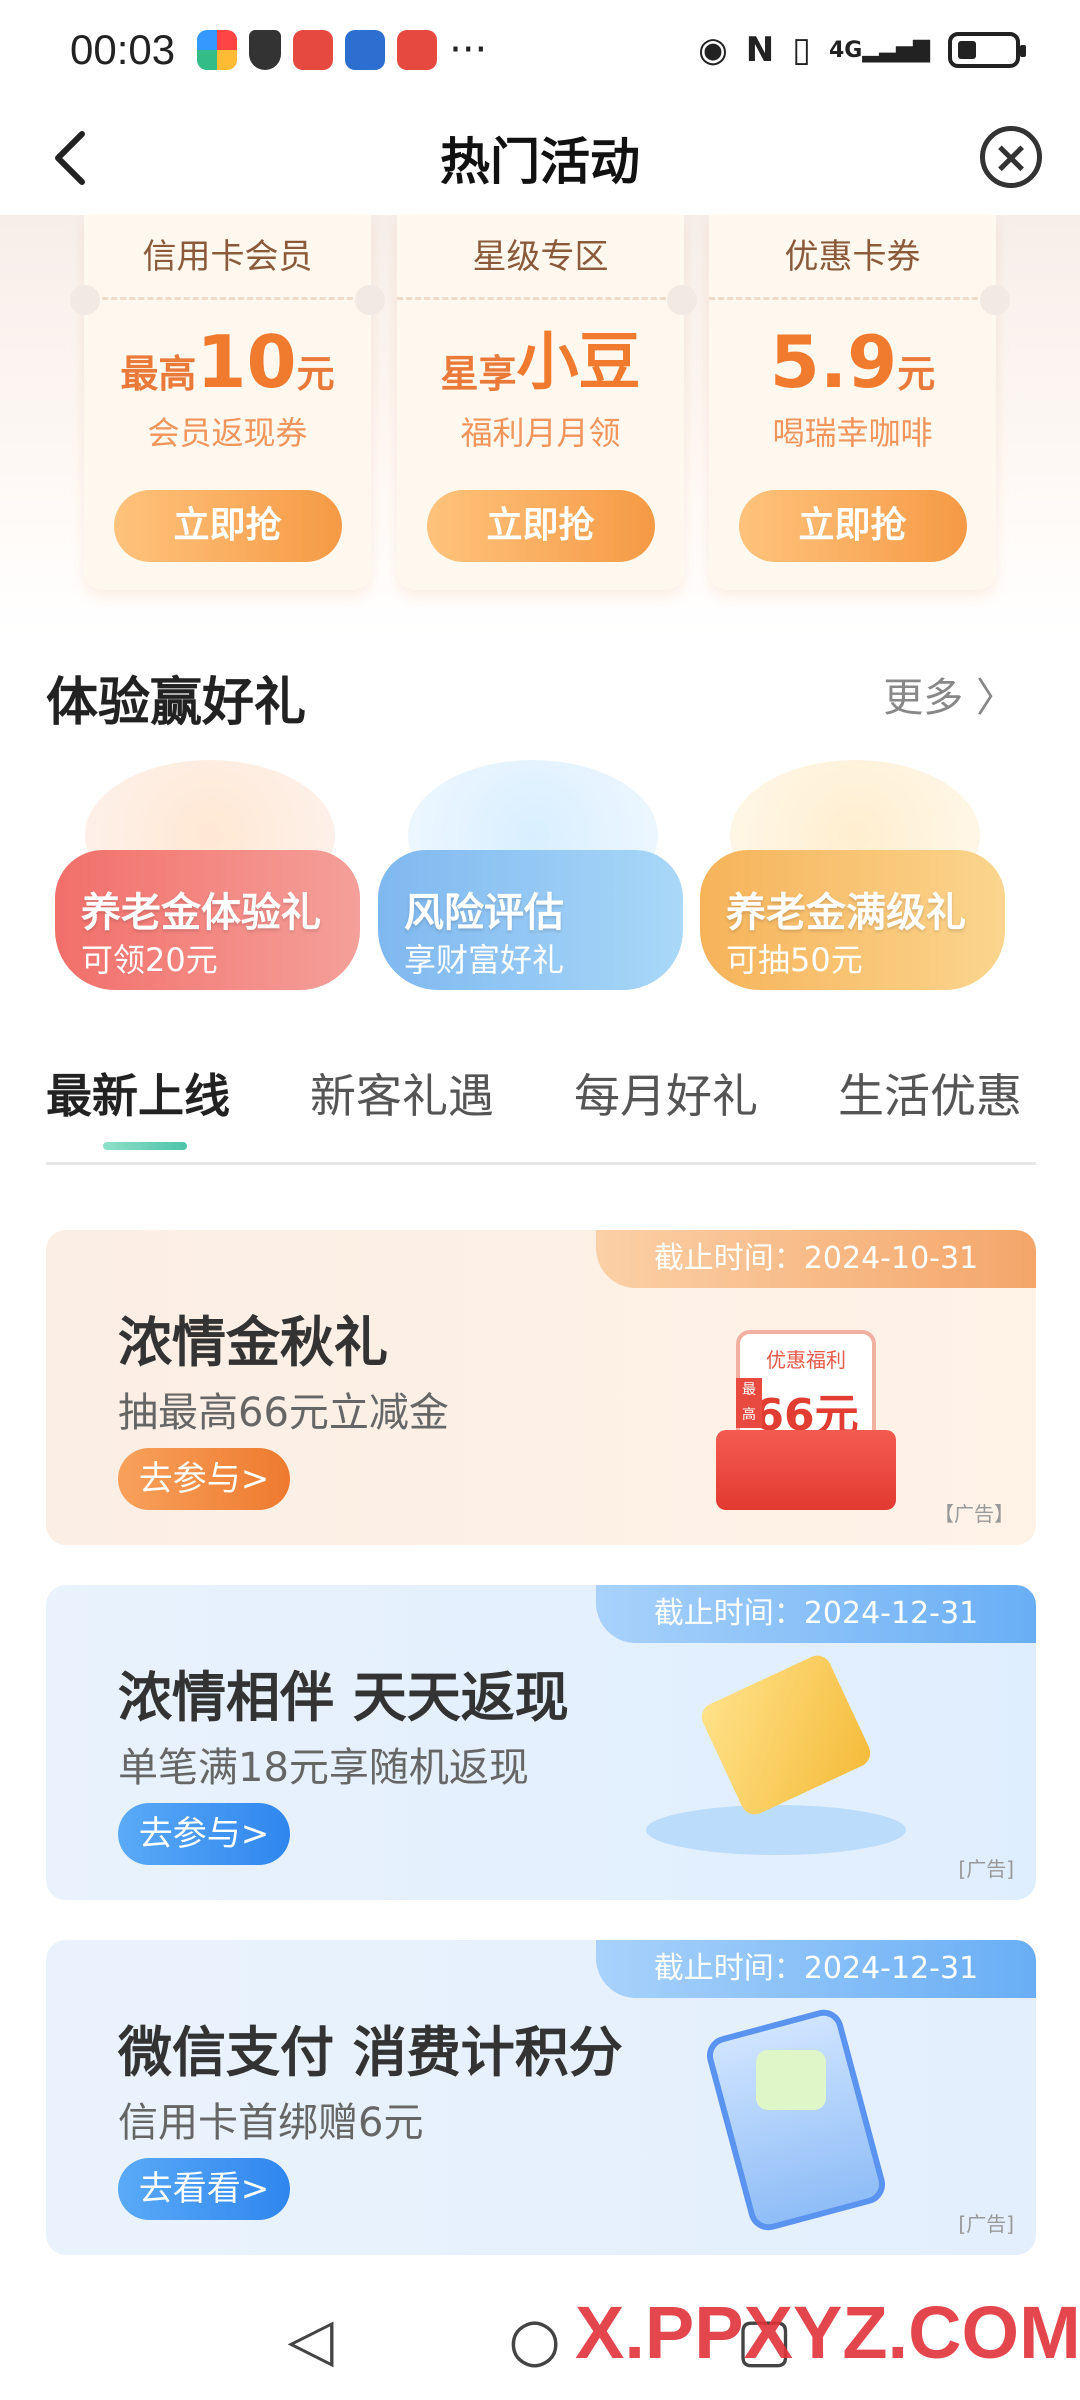 Image resolution: width=1080 pixels, height=2400 pixels. What do you see at coordinates (794, 960) in the screenshot?
I see `gift-subtitle: 可抽50元` at bounding box center [794, 960].